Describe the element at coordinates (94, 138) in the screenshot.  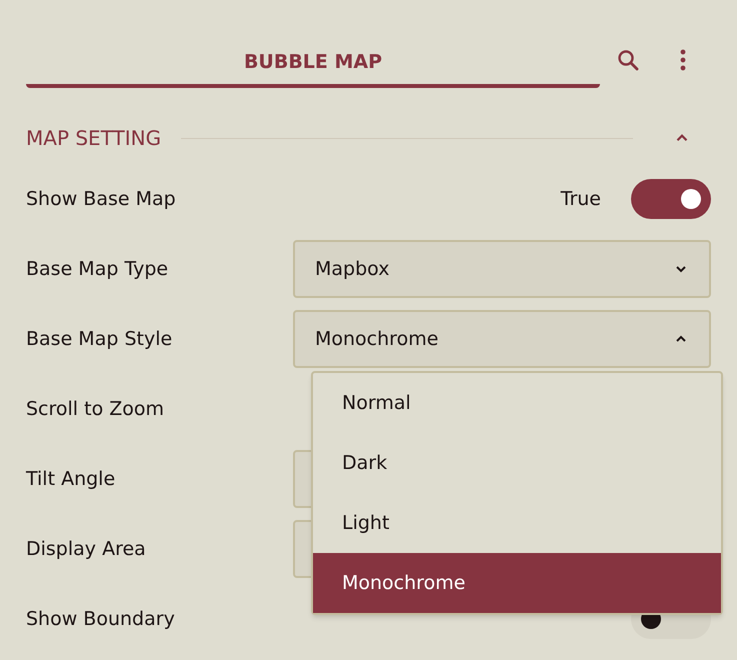
I see `section-title: MAP SETTING` at that location.